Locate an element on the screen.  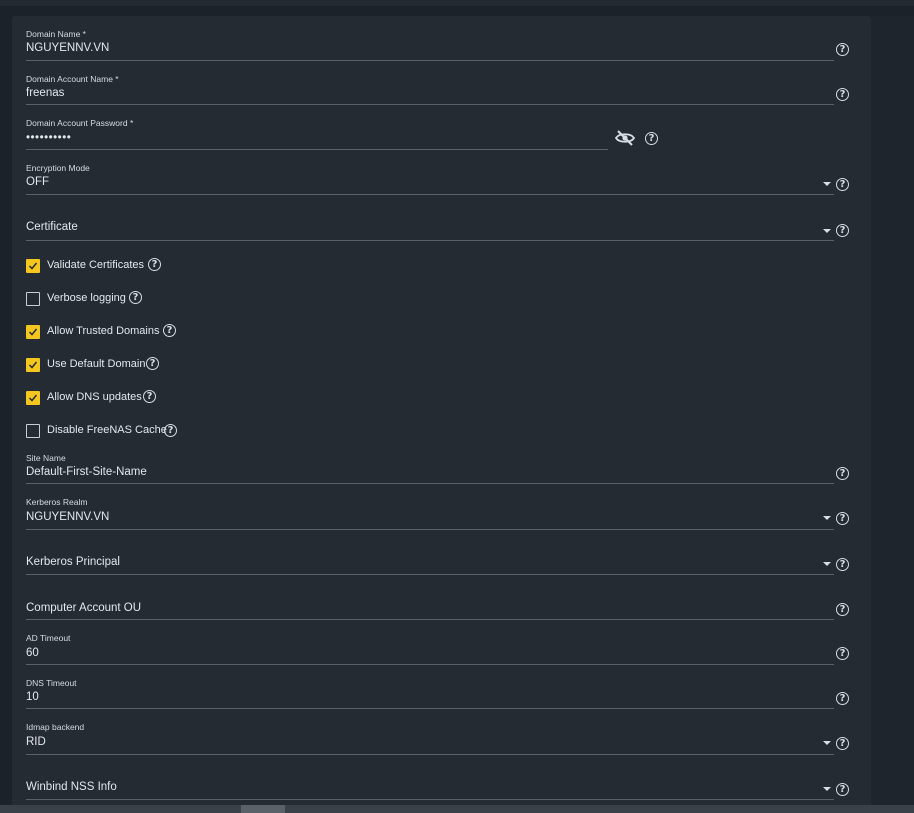
winbind-nss-info-underline is located at coordinates (430, 799).